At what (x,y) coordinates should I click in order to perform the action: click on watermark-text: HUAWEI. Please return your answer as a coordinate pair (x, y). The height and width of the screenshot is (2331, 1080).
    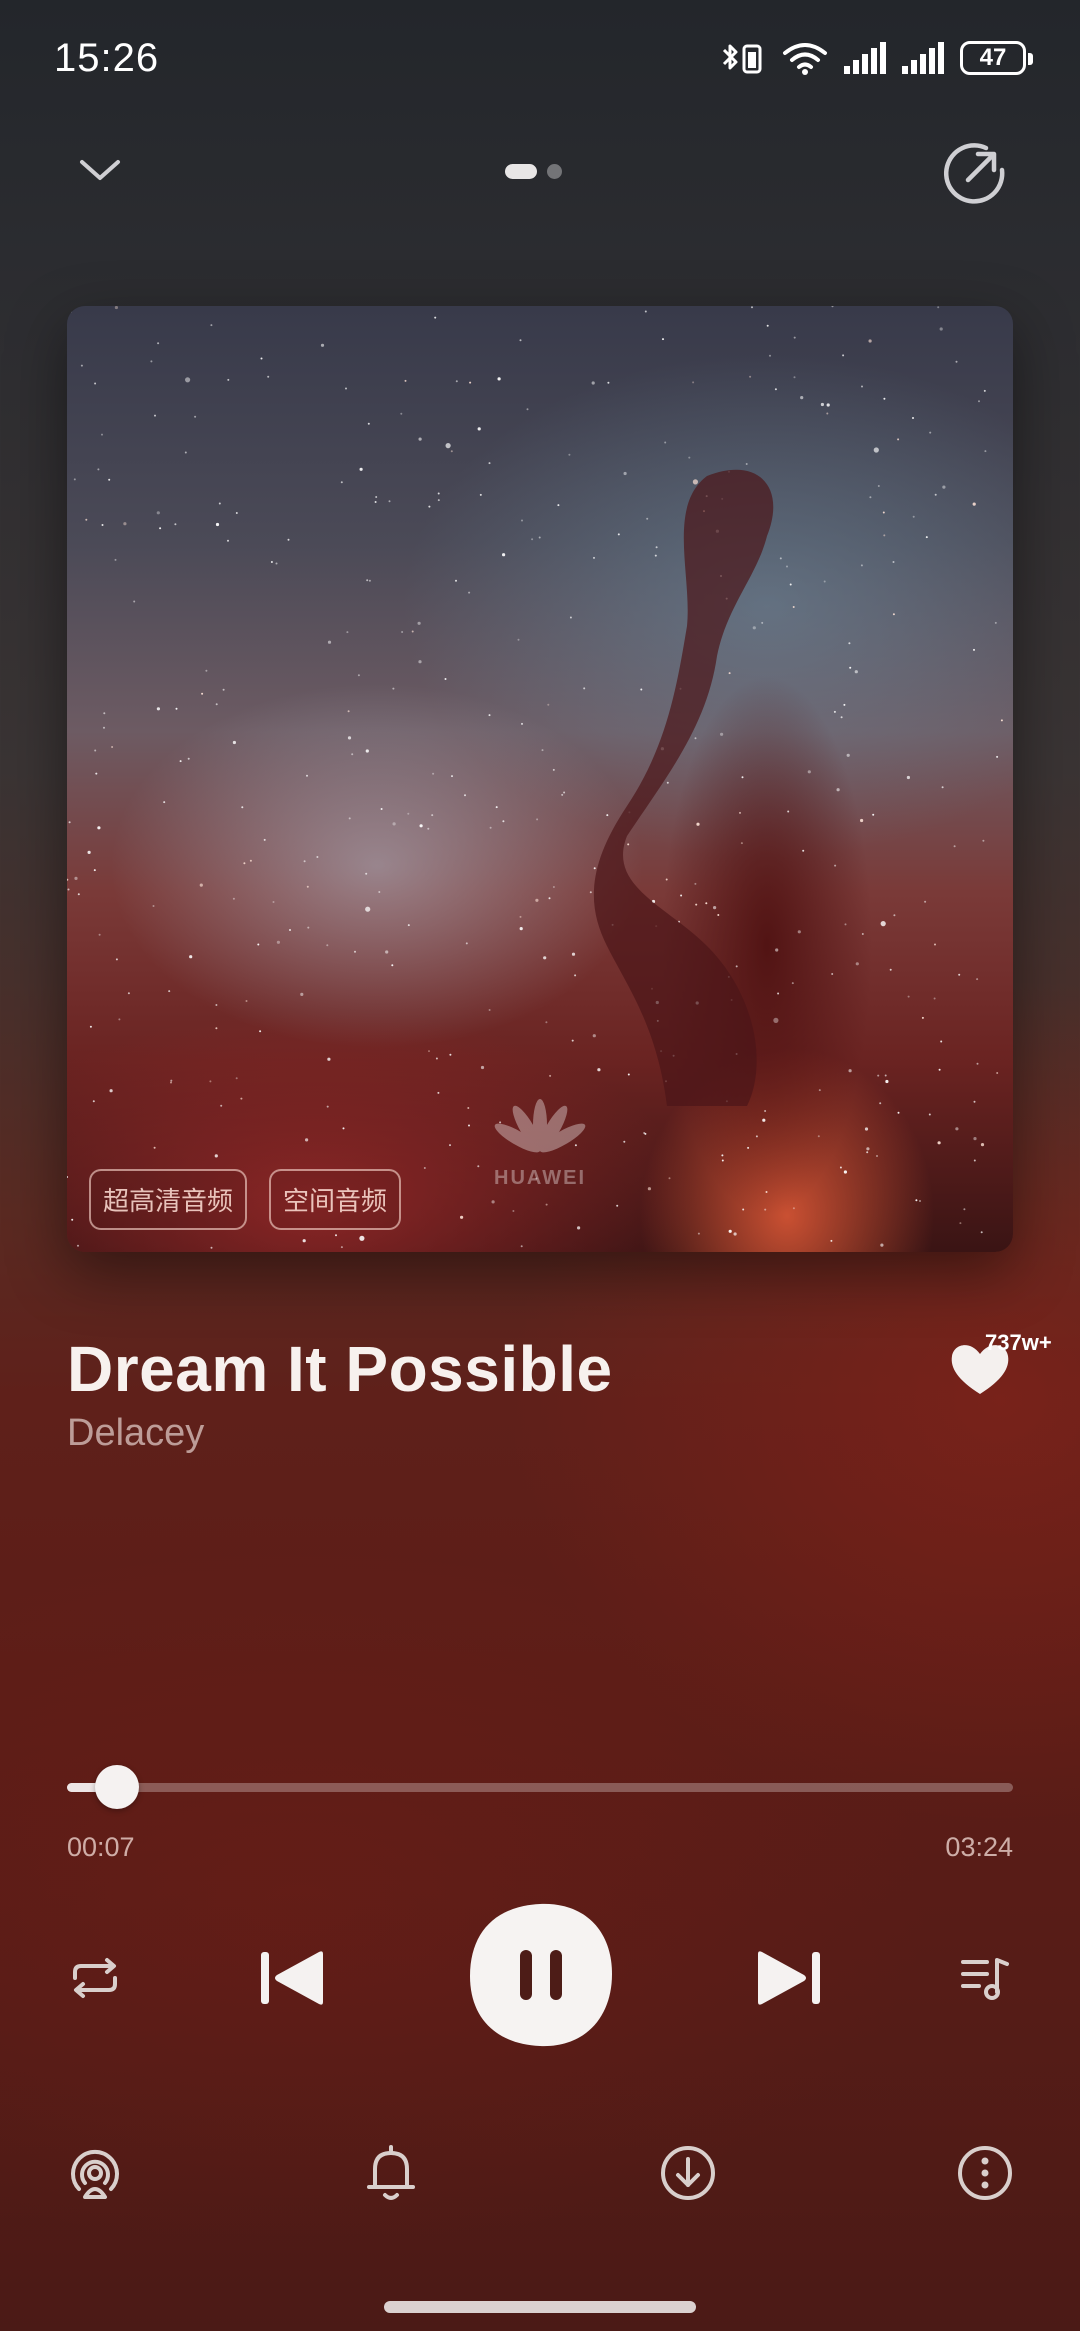
    Looking at the image, I should click on (540, 1178).